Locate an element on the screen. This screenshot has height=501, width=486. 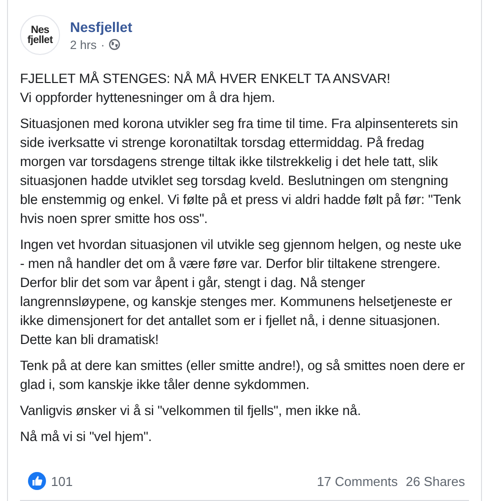
post-time: 2 hrs is located at coordinates (83, 45).